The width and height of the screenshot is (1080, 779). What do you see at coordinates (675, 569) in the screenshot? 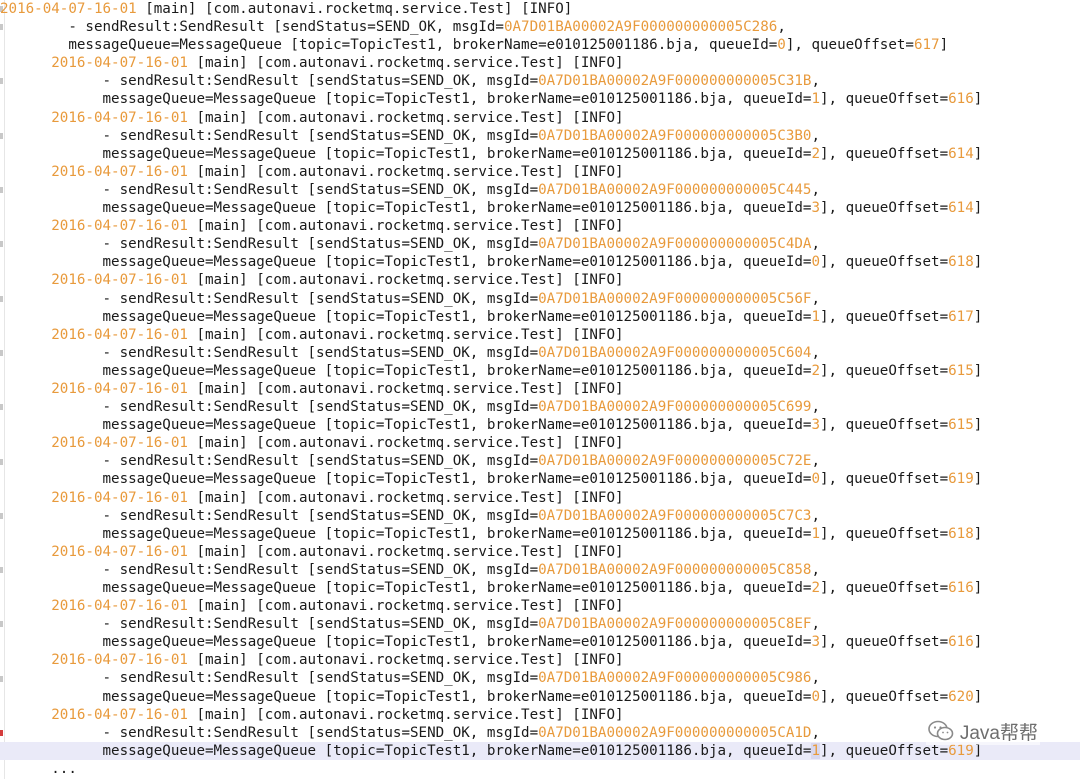
I see `msg-id: 0A7D01BA00002A9F000000000005C858` at bounding box center [675, 569].